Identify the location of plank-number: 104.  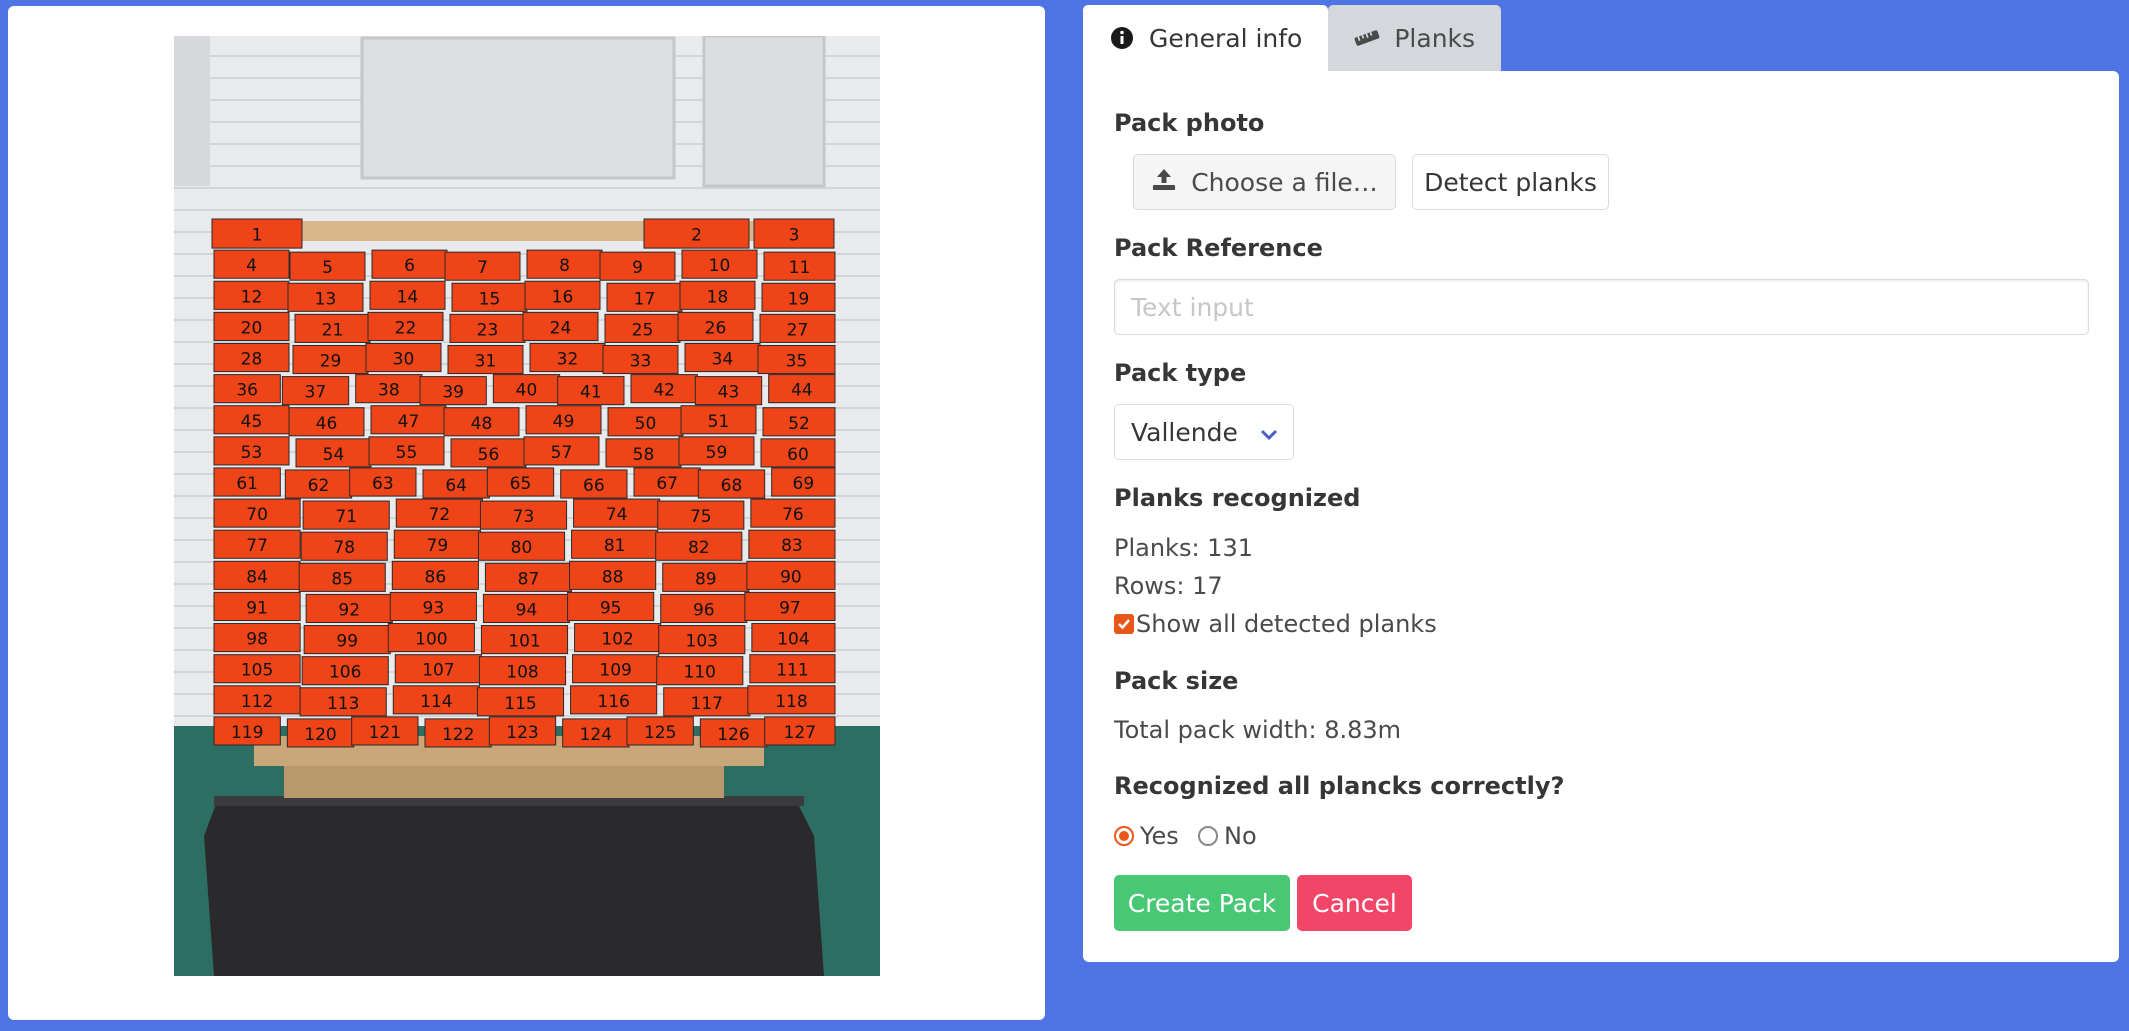
(793, 640).